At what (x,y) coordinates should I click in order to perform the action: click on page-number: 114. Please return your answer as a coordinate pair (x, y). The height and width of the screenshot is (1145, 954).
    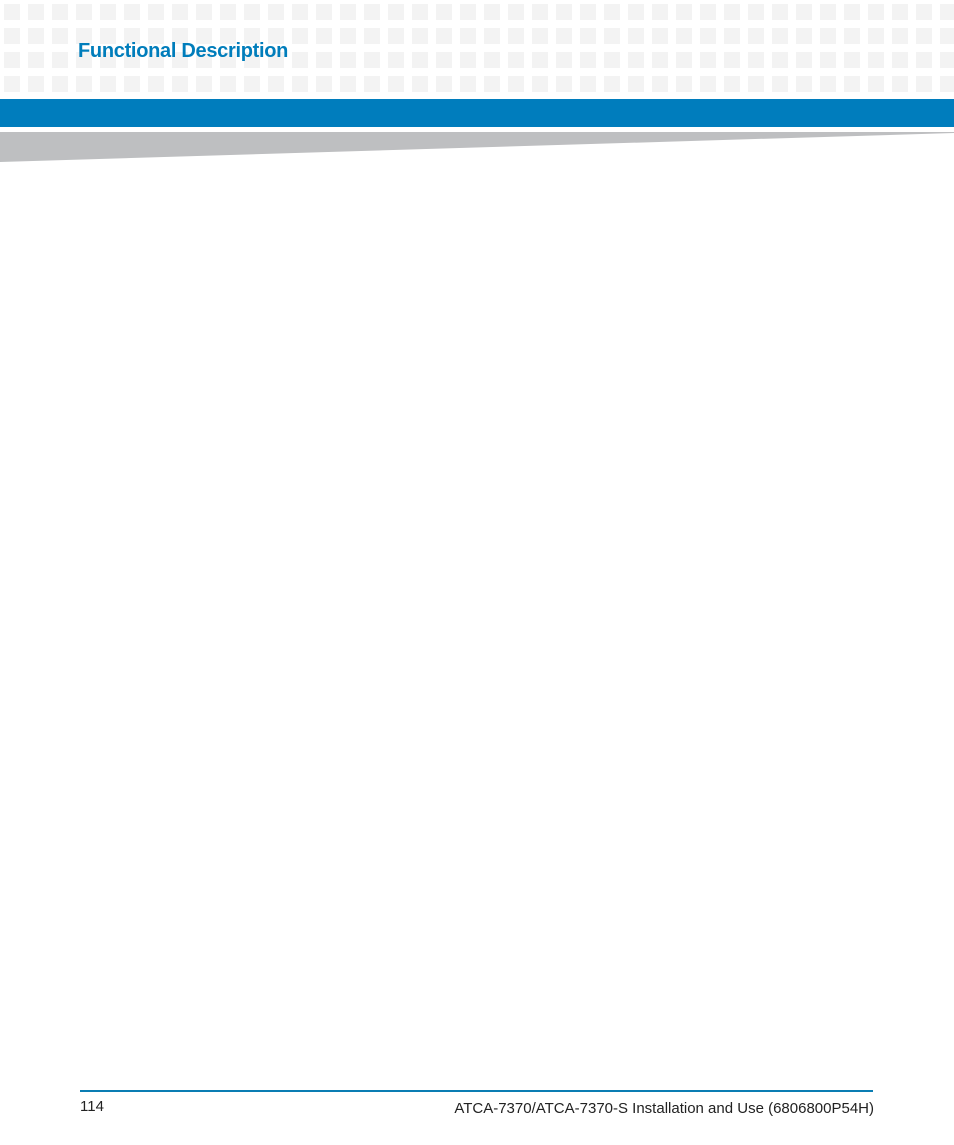
    Looking at the image, I should click on (92, 1106).